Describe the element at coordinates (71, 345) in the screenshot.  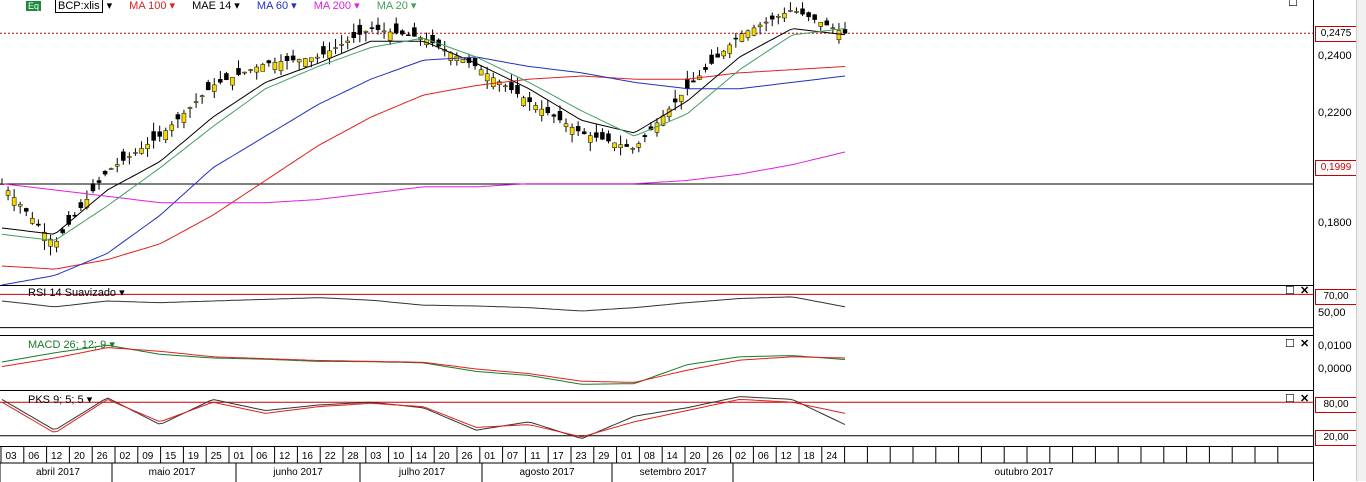
I see `macd-label: MACD 26; 12; 9 ▾` at that location.